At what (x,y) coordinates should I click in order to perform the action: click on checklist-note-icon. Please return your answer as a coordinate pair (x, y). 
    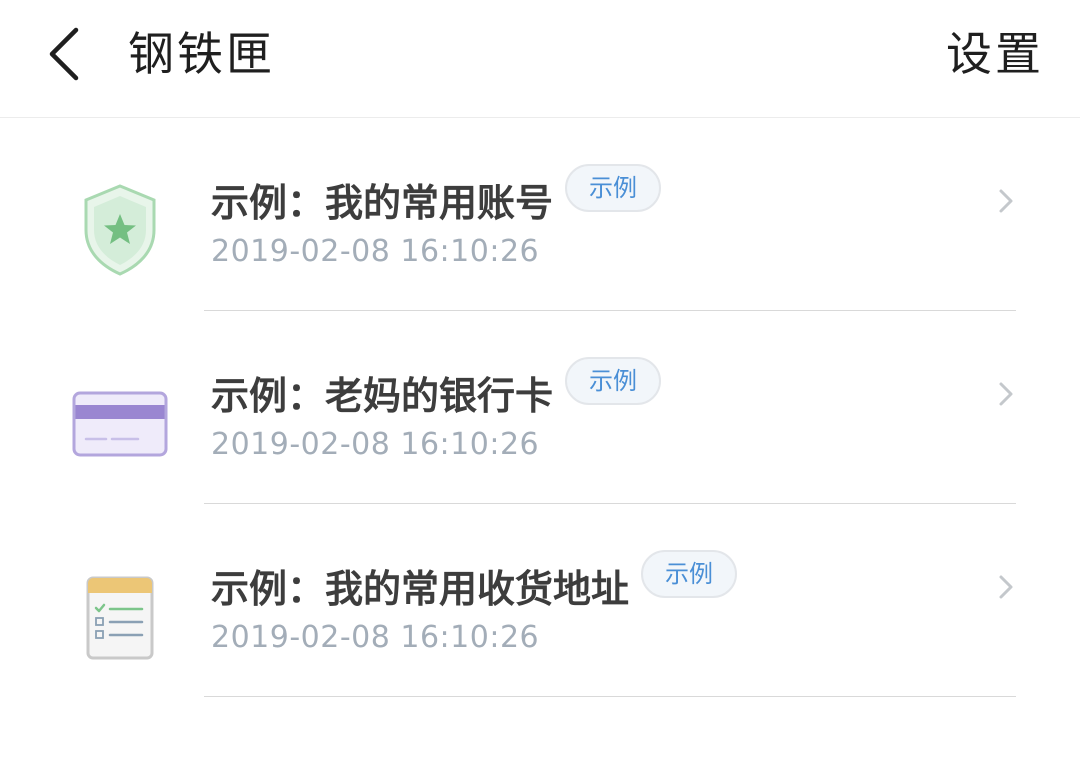
    Looking at the image, I should click on (120, 616).